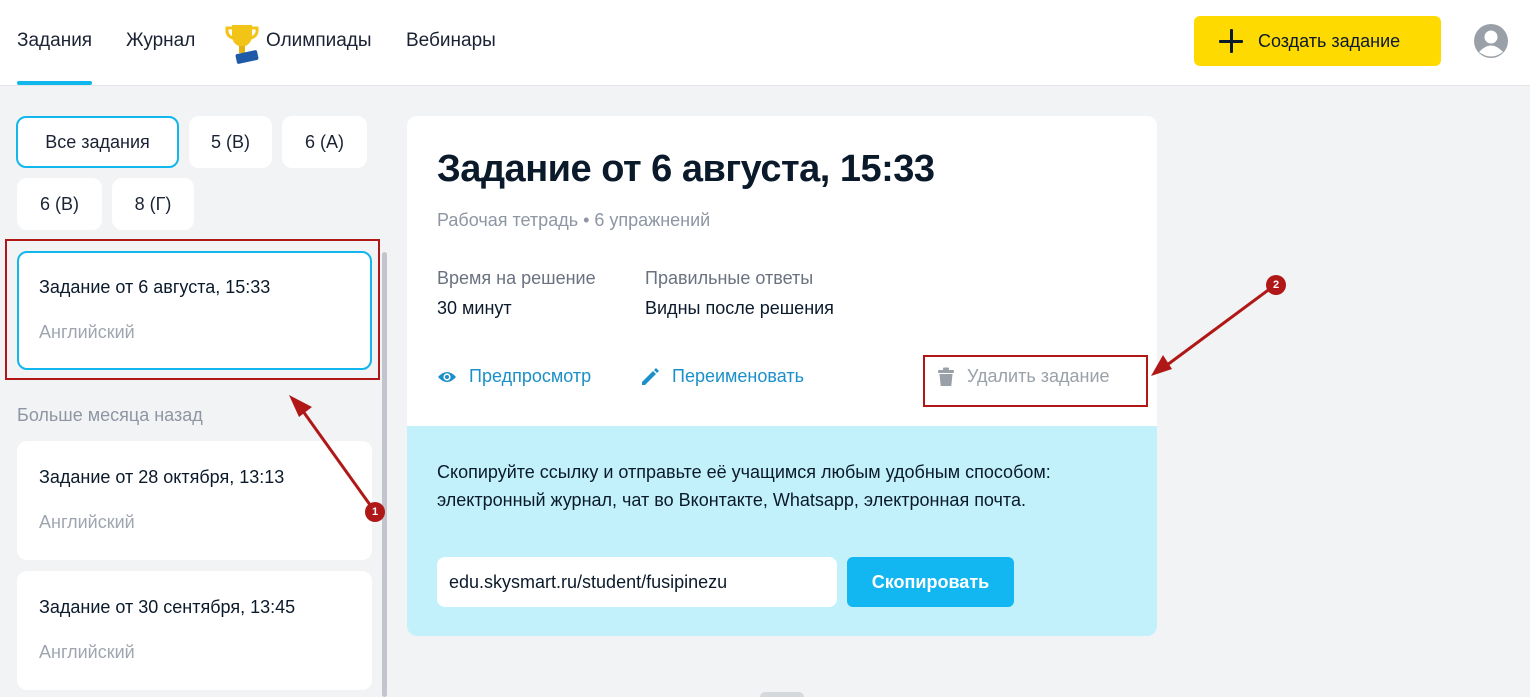 Image resolution: width=1530 pixels, height=697 pixels. What do you see at coordinates (1329, 40) in the screenshot?
I see `create-task-label: Создать задание` at bounding box center [1329, 40].